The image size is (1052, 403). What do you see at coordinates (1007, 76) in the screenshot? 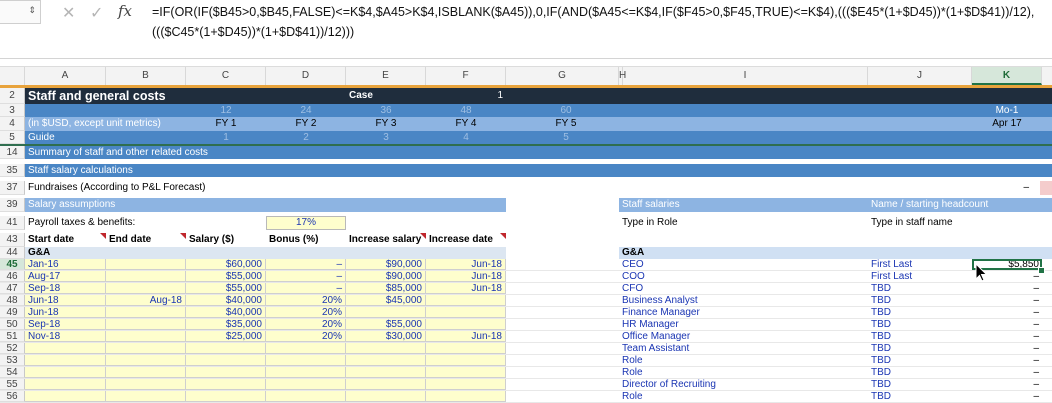
I see `column-header-k: K` at bounding box center [1007, 76].